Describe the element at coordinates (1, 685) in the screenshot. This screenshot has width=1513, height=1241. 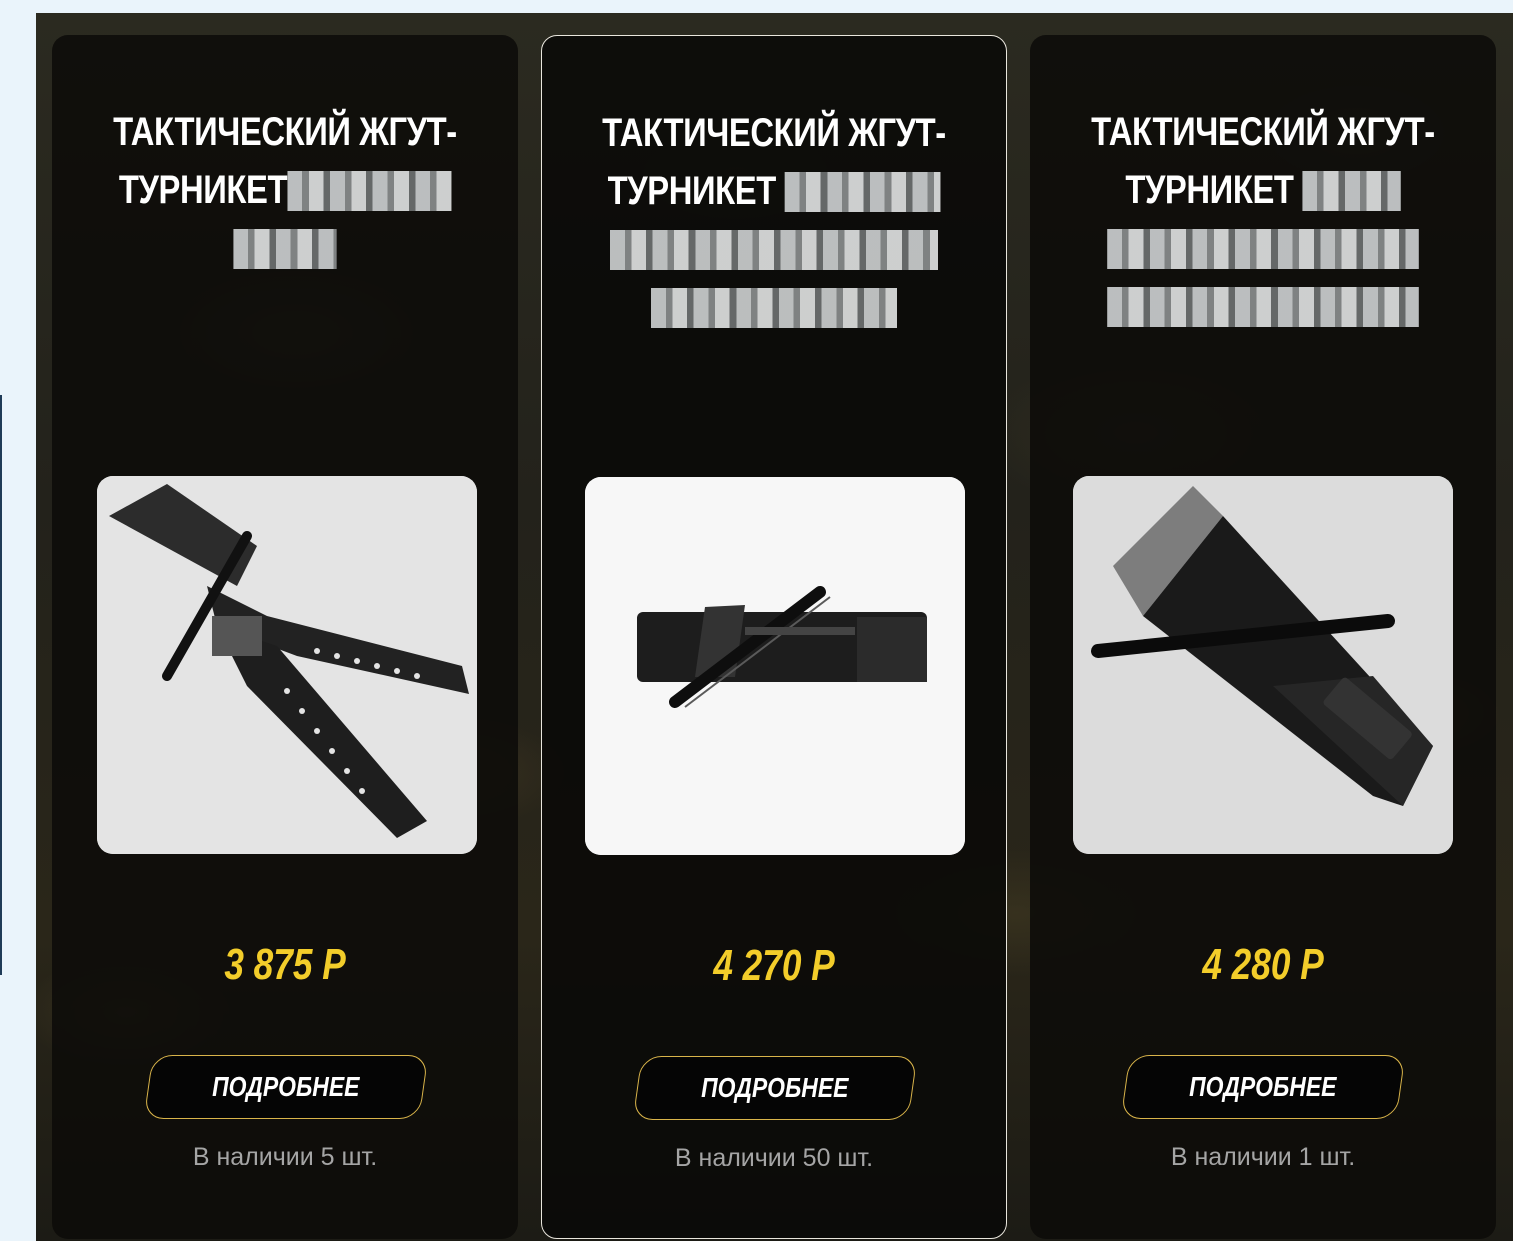
I see `left-edge-line` at that location.